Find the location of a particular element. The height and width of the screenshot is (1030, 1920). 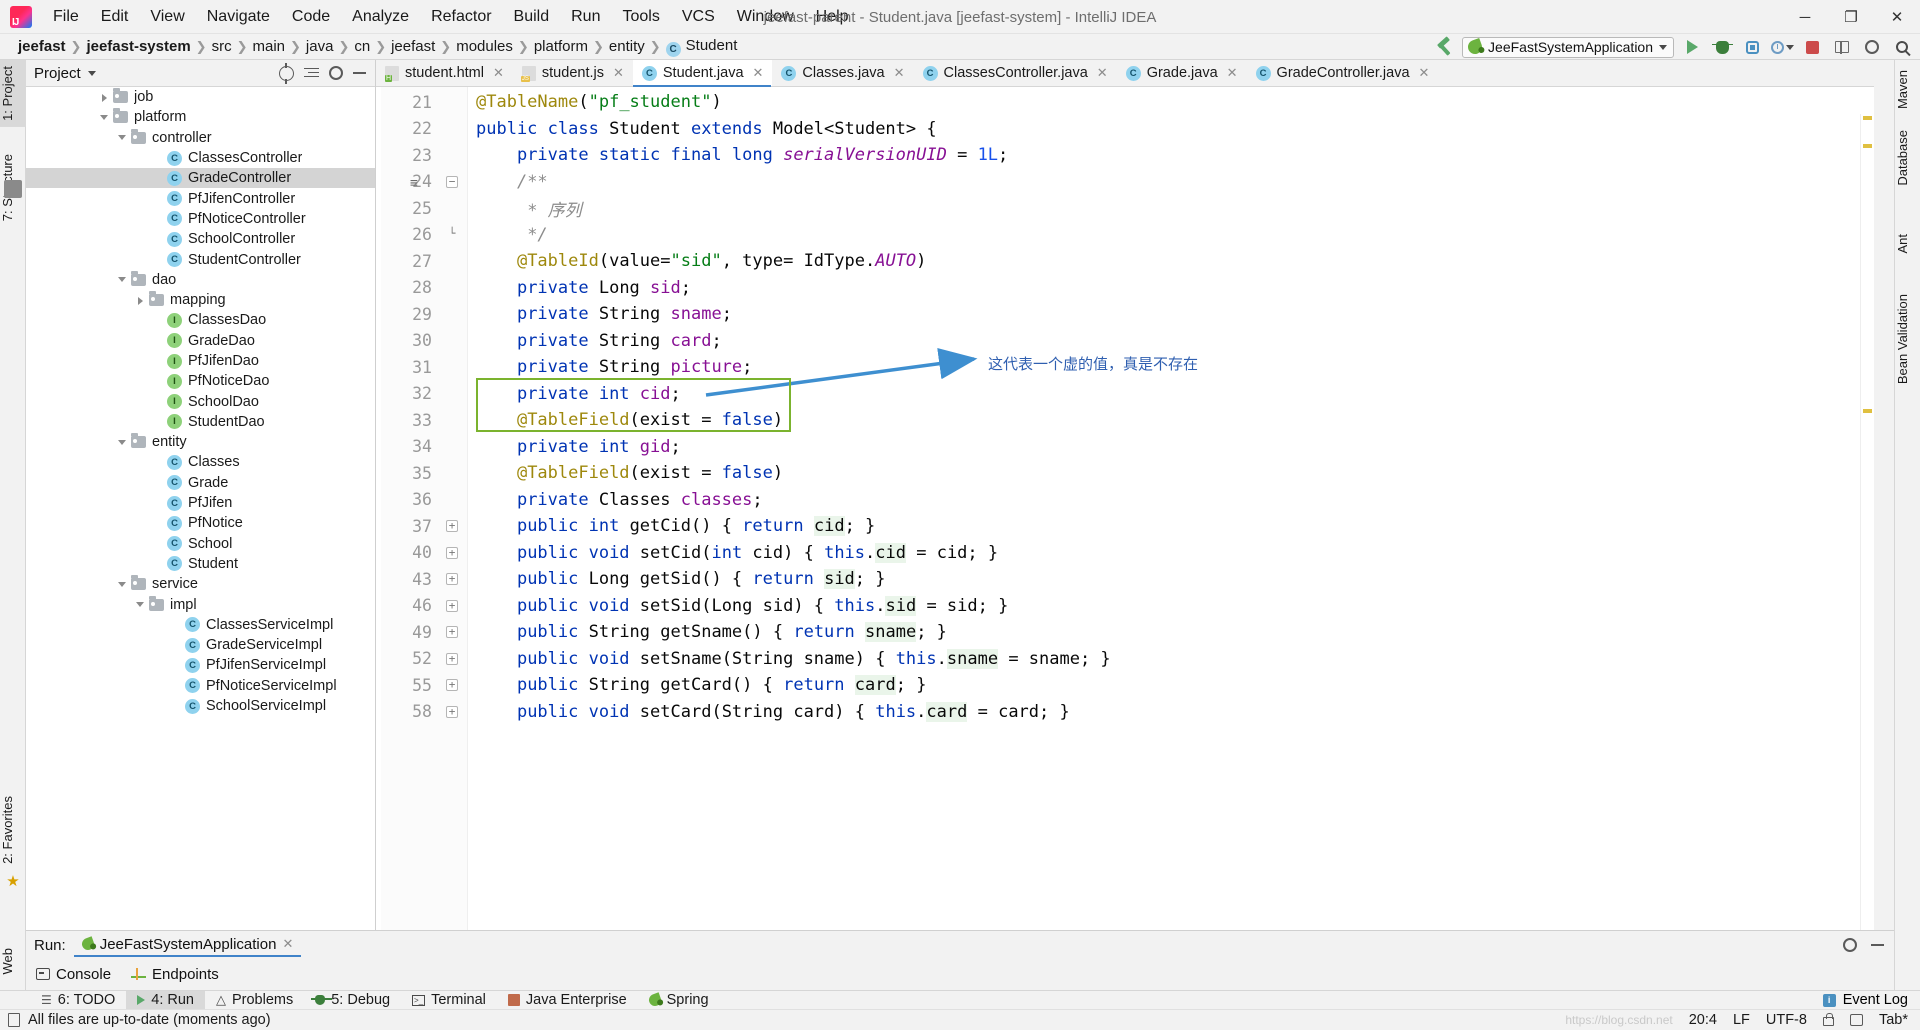

menu-refactor: Refactor is located at coordinates (461, 17).